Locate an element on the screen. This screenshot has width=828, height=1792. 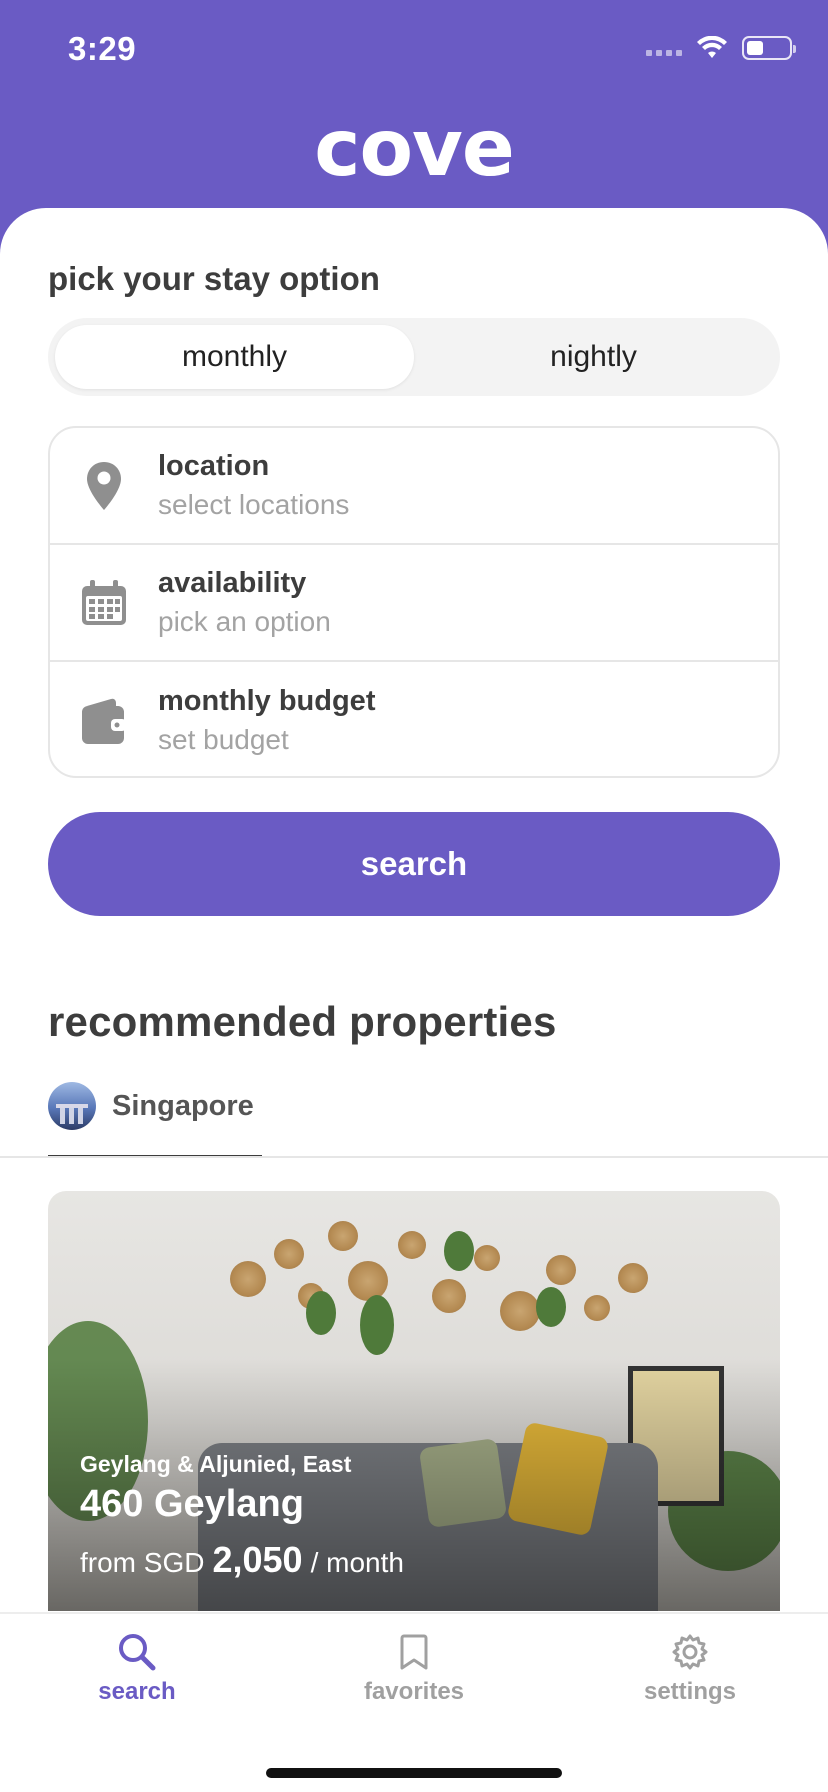
app-logo: cove is located at coordinates (414, 149).